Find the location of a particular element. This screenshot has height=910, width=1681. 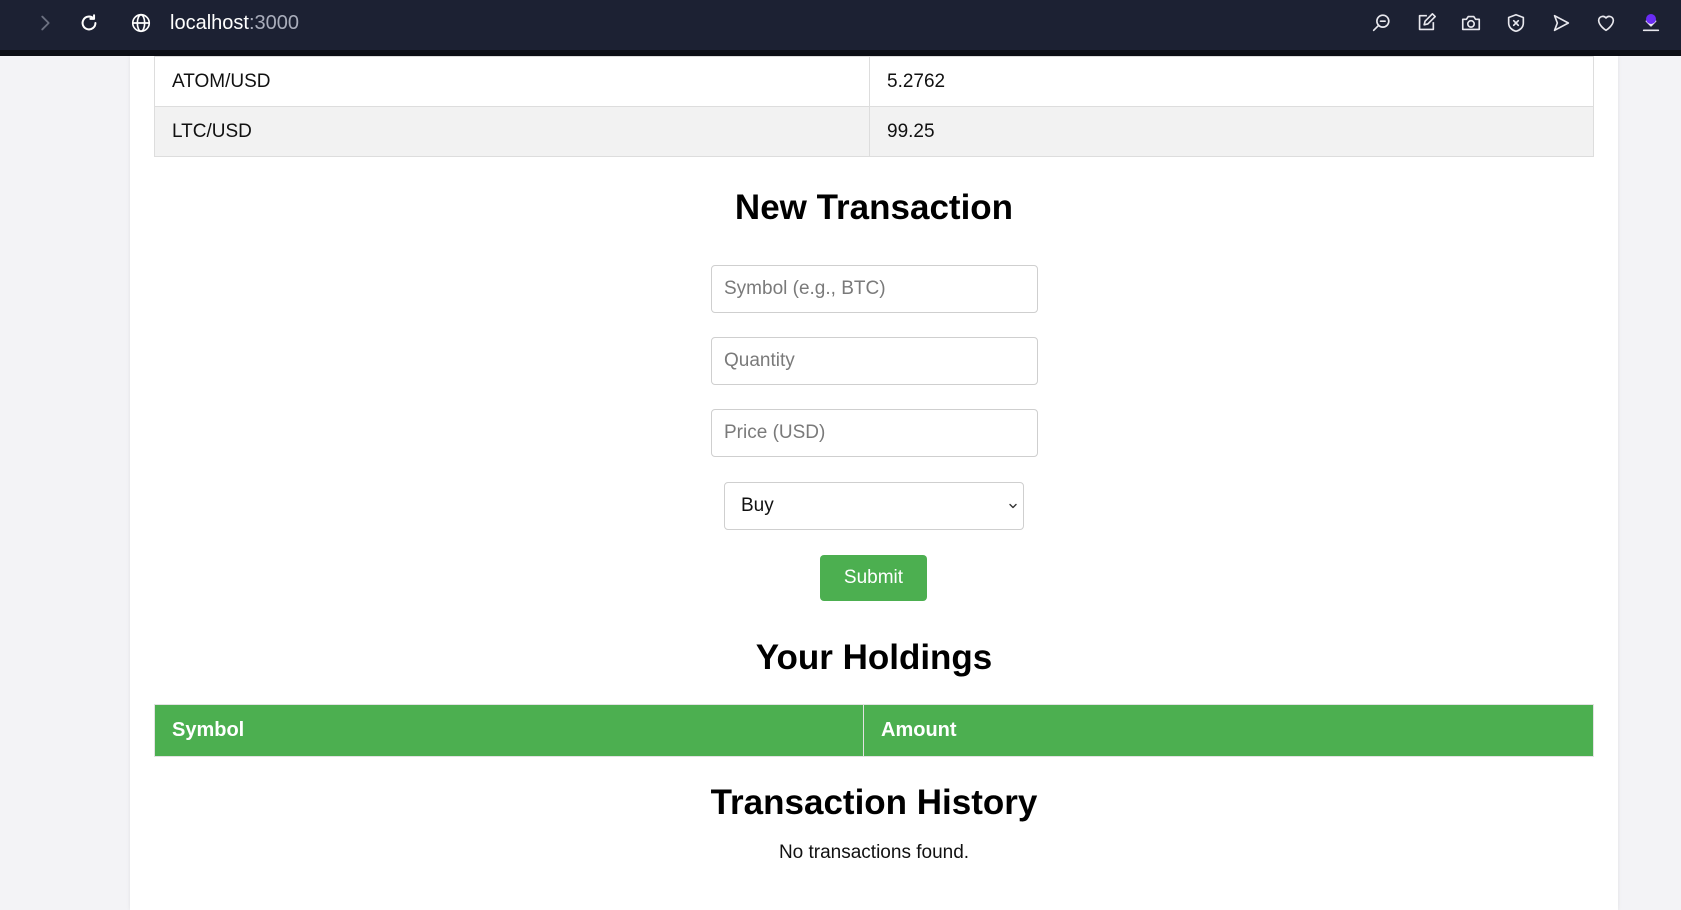

shield-icon is located at coordinates (1516, 23).